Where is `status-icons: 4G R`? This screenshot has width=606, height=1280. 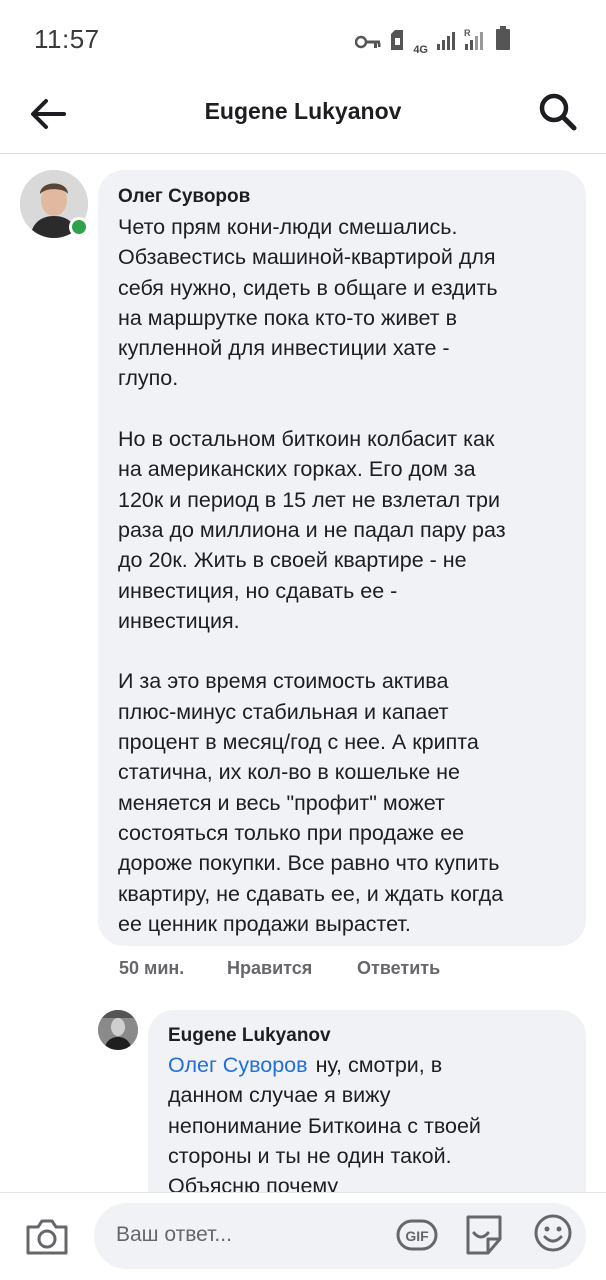
status-icons: 4G R is located at coordinates (432, 41).